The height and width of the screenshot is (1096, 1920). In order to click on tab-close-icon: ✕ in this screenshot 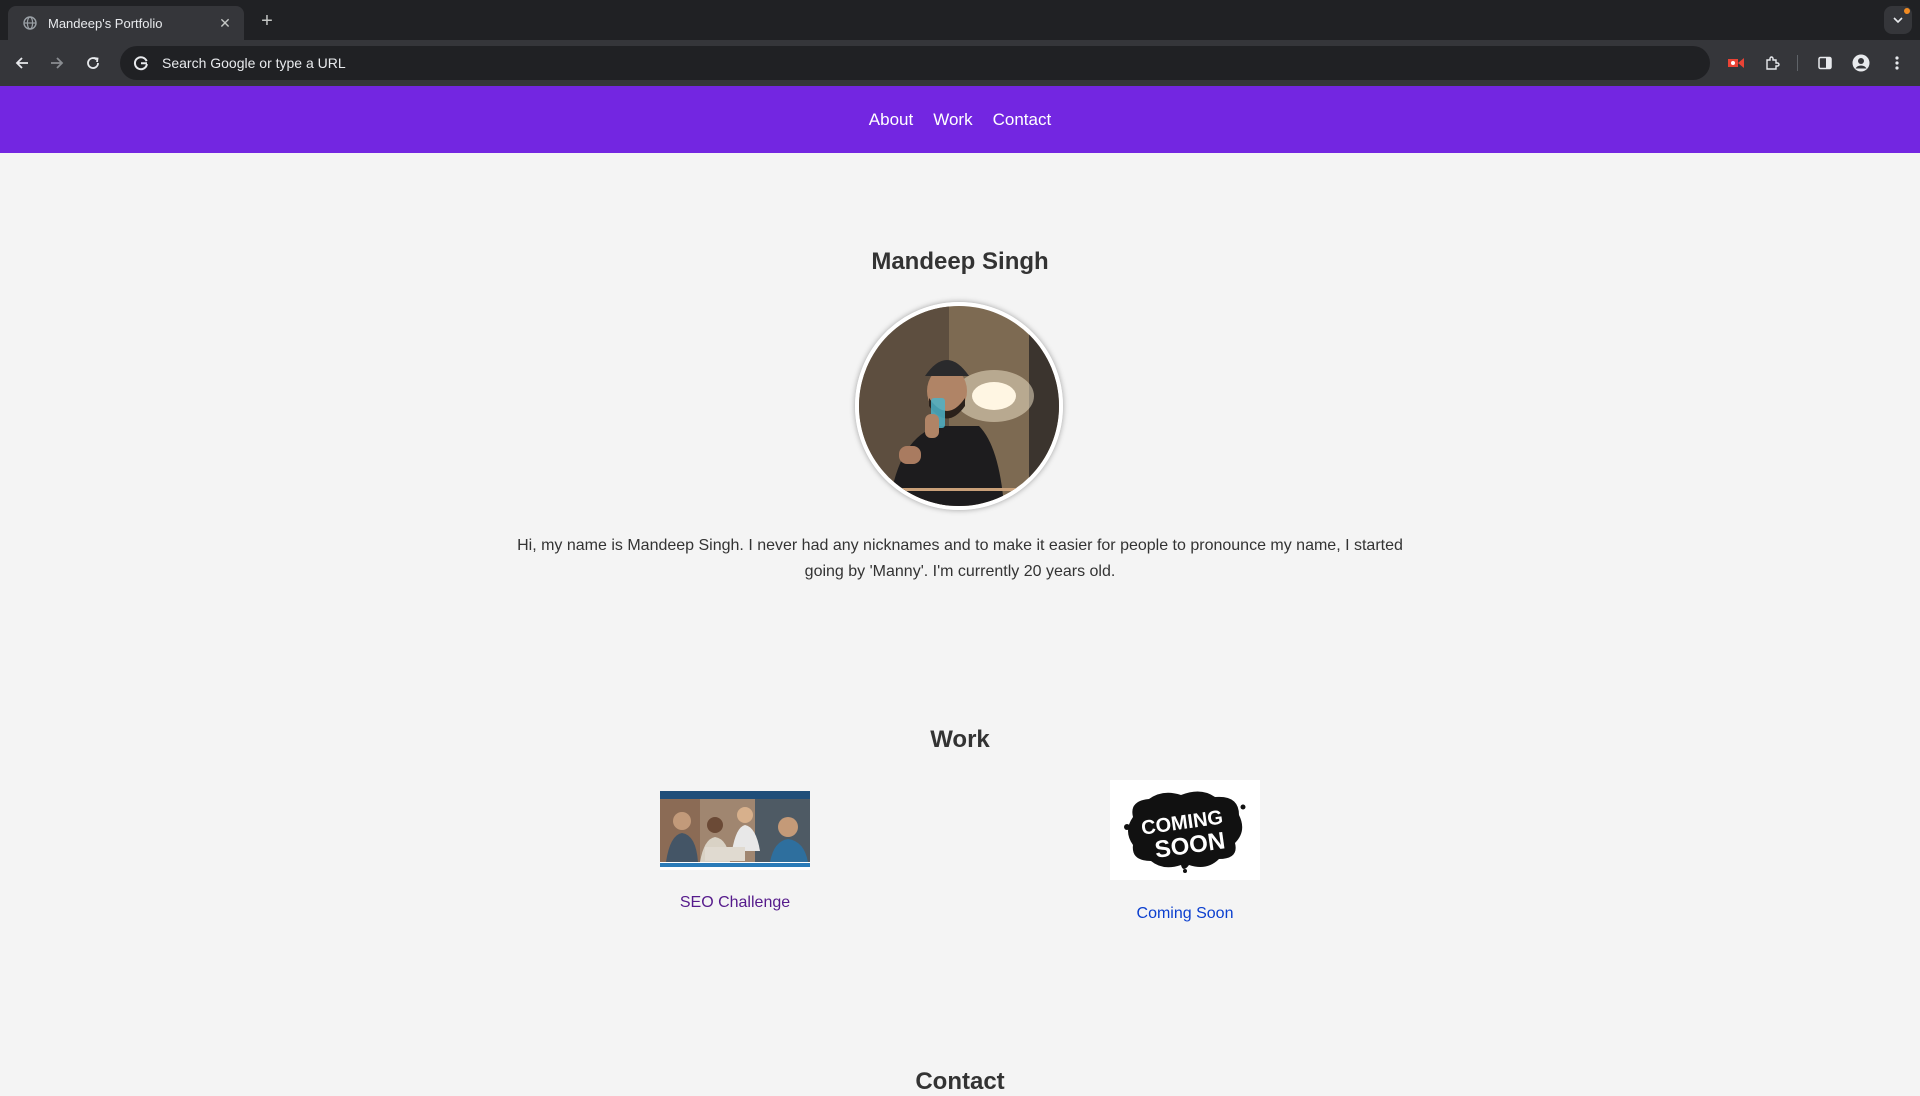, I will do `click(225, 23)`.